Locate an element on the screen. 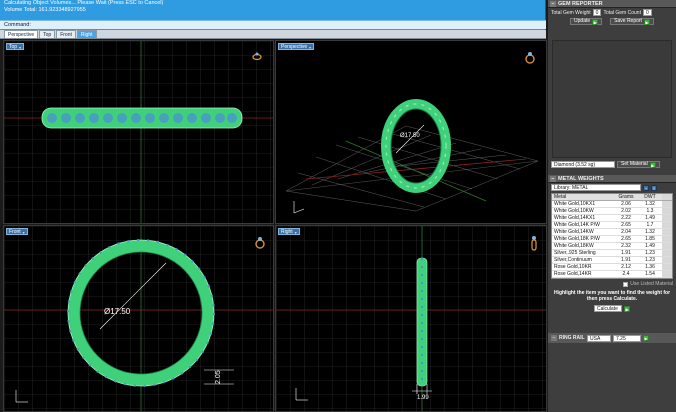 Image resolution: width=676 pixels, height=412 pixels. tab-top: Top is located at coordinates (47, 34).